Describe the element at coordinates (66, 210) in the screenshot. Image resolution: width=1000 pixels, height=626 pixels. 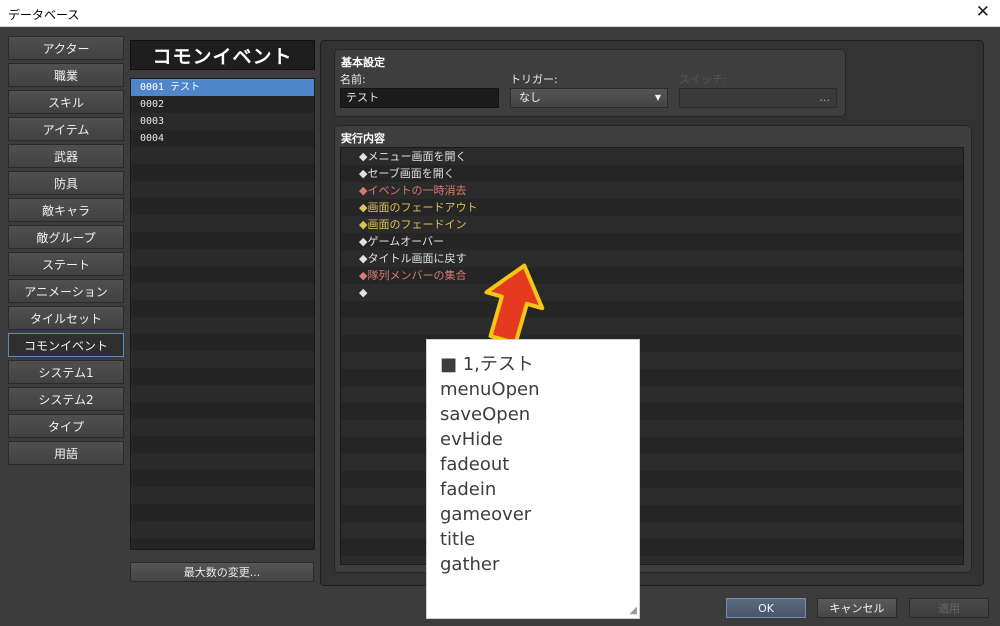
I see `category-tab: 敵キャラ` at that location.